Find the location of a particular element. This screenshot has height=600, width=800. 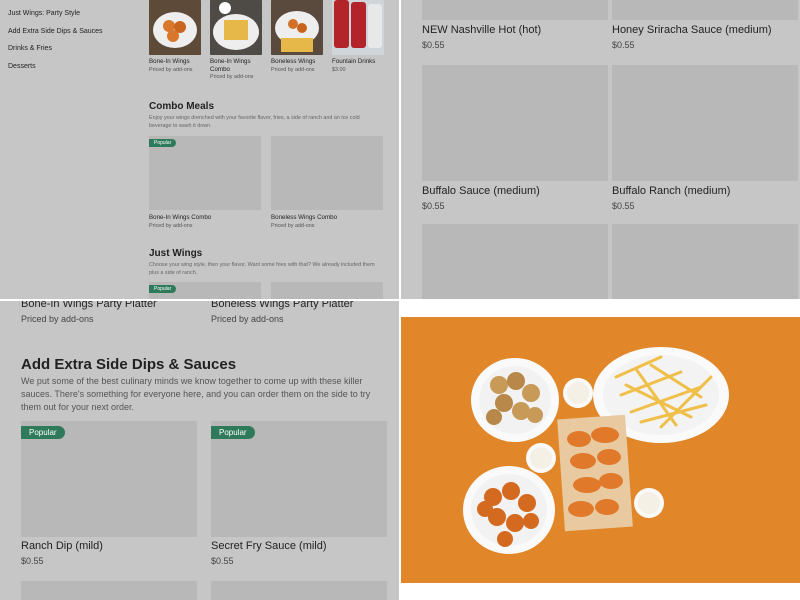

menu-item-card: Buffalo Sauce (medium) $0.55 is located at coordinates (515, 138).